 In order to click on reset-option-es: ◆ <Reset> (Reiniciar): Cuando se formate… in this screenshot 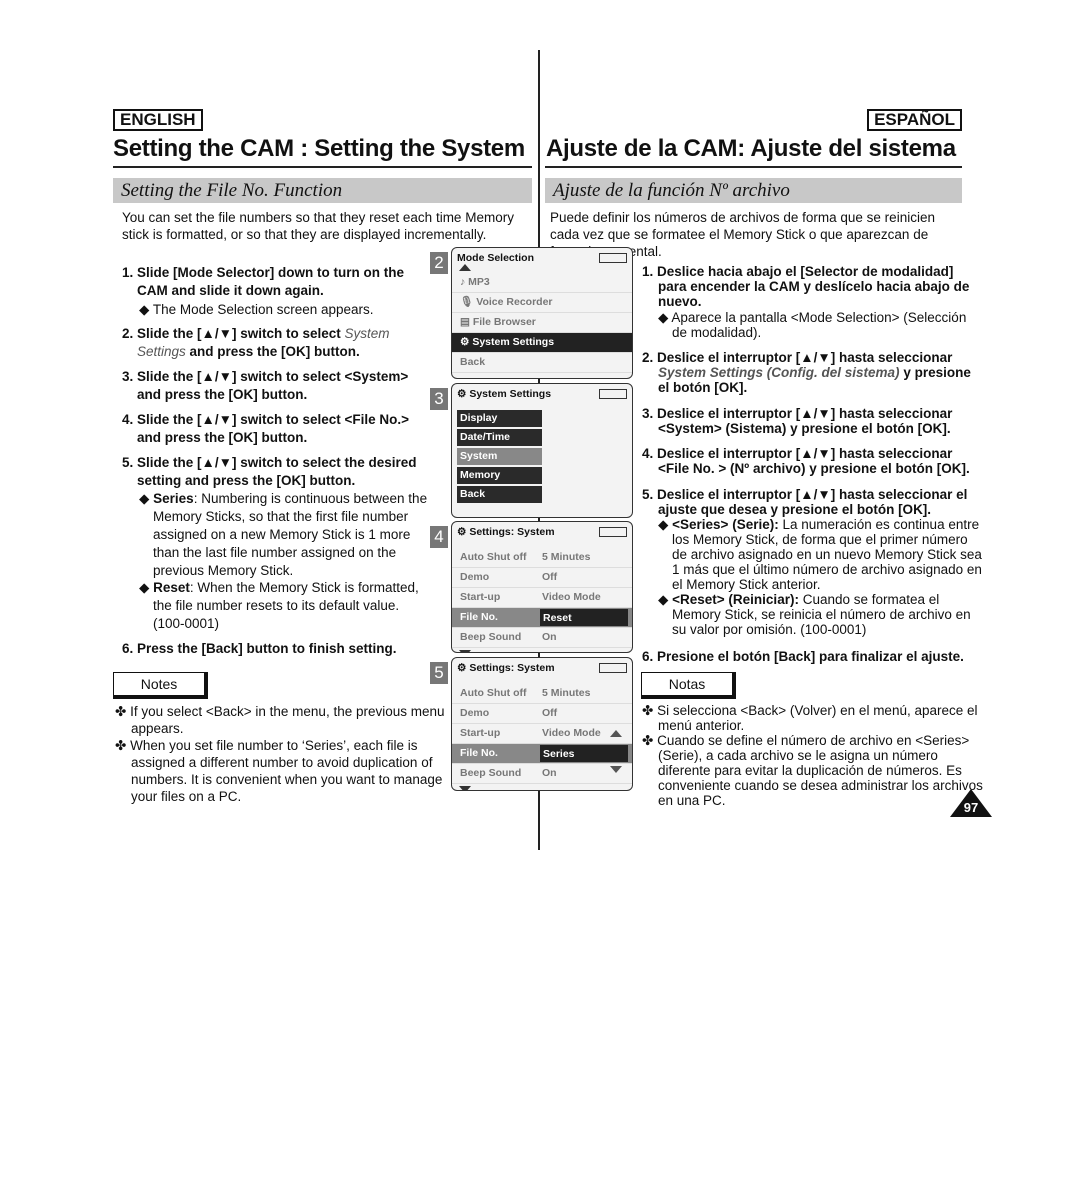, I will do `click(814, 614)`.